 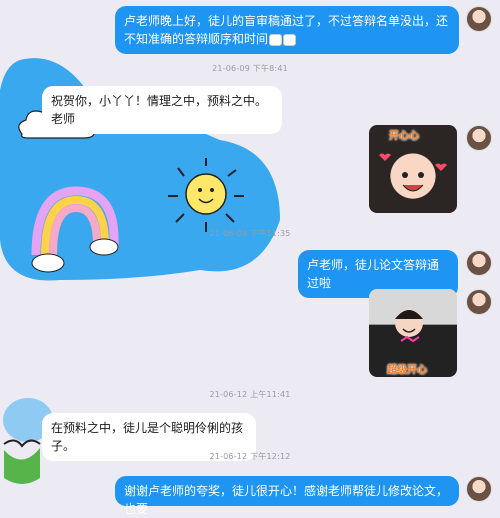 What do you see at coordinates (404, 136) in the screenshot?
I see `sticker-caption: 开心心` at bounding box center [404, 136].